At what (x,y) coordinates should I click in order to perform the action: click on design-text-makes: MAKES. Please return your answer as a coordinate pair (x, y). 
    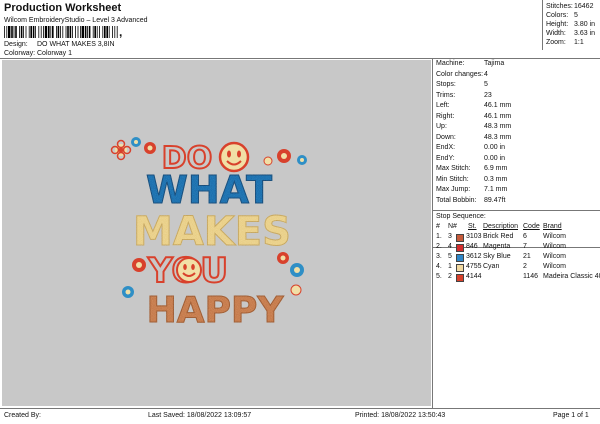
    Looking at the image, I should click on (212, 232).